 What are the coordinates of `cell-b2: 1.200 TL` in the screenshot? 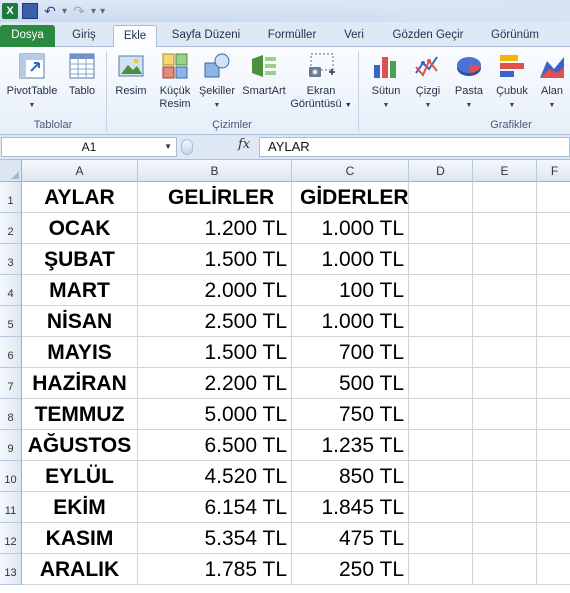 It's located at (215, 228).